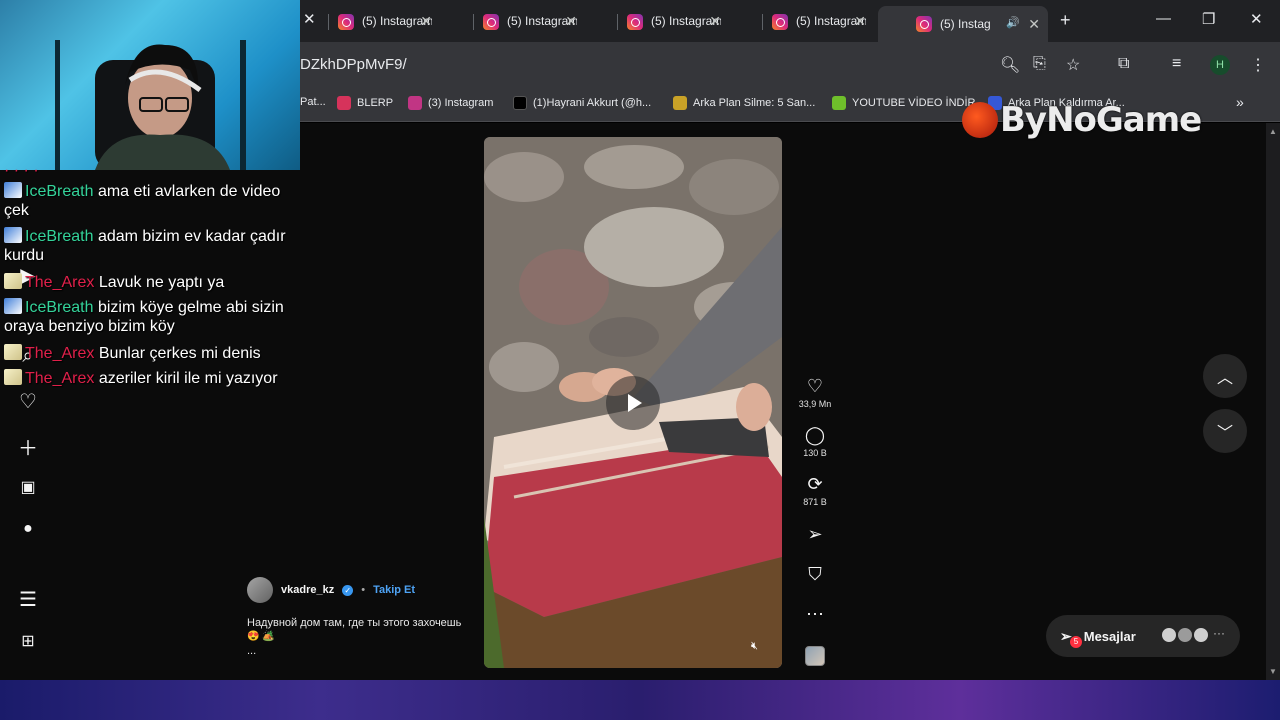  I want to click on chat-message: The_Arex Bunlar çerkes mi denis, so click(154, 353).